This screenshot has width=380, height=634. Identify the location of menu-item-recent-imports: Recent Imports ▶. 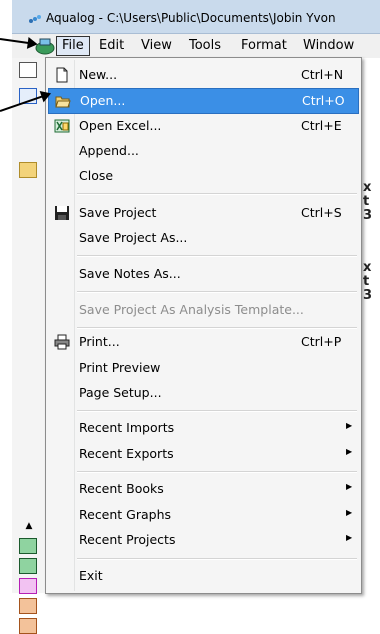
(203, 428).